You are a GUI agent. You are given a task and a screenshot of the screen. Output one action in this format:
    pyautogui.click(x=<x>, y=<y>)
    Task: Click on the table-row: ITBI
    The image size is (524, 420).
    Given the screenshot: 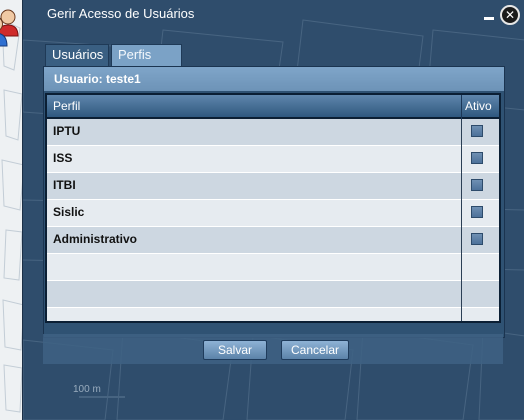 What is the action you would take?
    pyautogui.click(x=273, y=186)
    